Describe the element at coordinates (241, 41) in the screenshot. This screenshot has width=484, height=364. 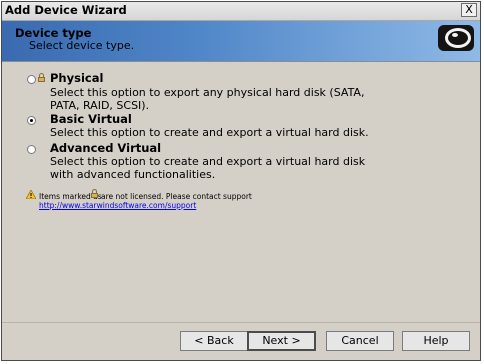
I see `wizard-header: Device type Select device type.` at that location.